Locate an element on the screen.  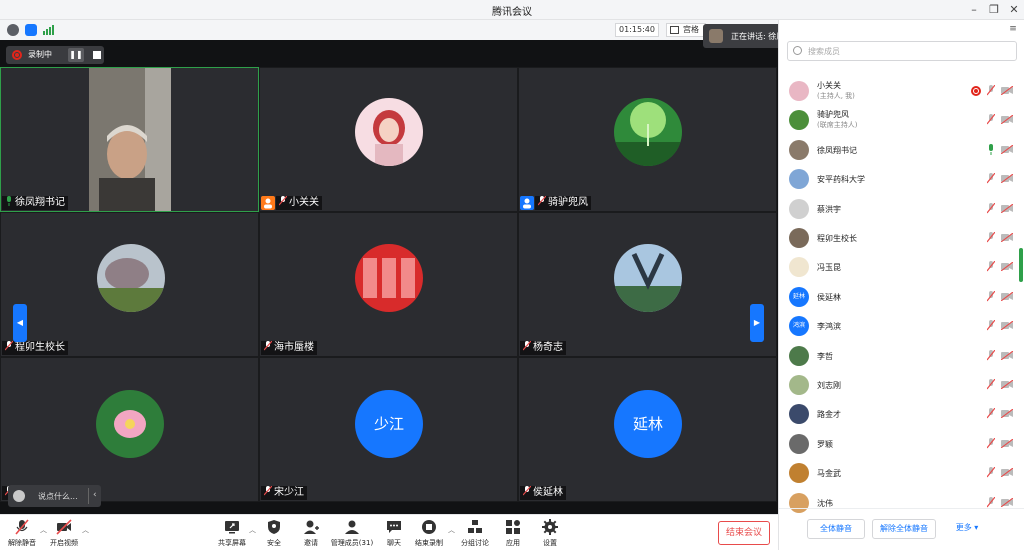
menu-icon: ≡ is located at coordinates (1013, 30).